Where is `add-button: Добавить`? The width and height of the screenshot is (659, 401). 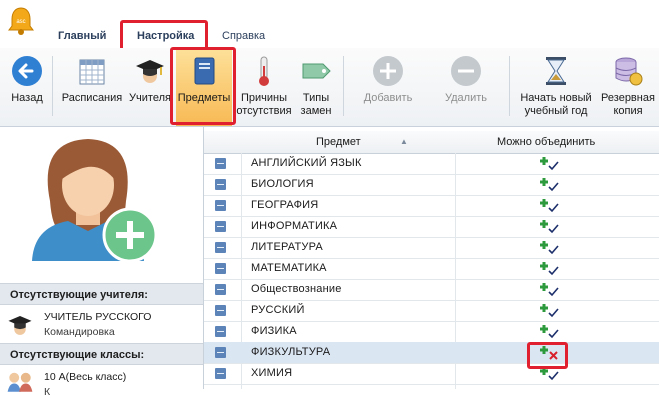 add-button: Добавить is located at coordinates (388, 87).